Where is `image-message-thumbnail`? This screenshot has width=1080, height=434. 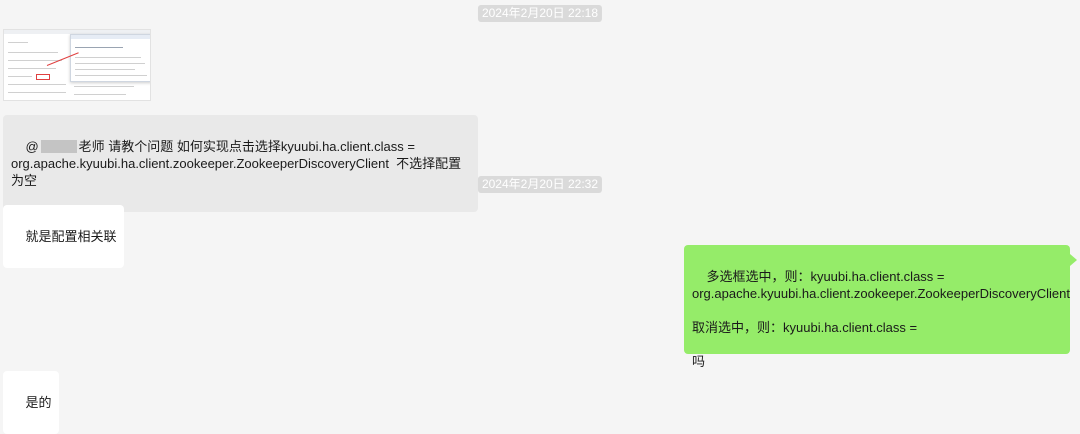
image-message-thumbnail is located at coordinates (77, 65).